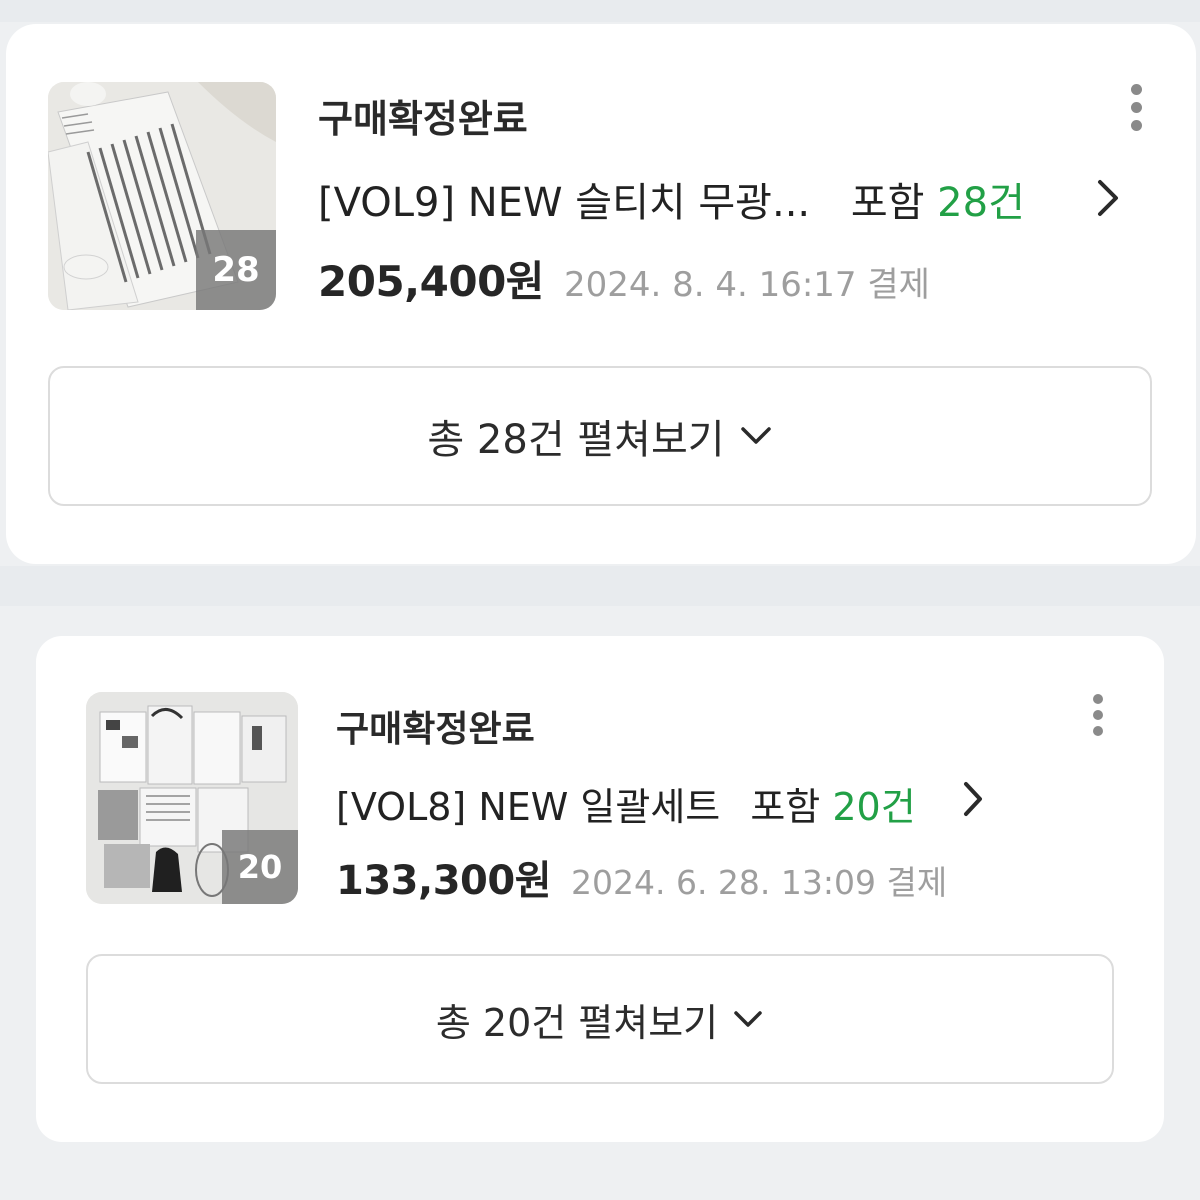  I want to click on order-title-row: [VOL9] NEW 슬티치 무광... 포함 28건, so click(671, 199).